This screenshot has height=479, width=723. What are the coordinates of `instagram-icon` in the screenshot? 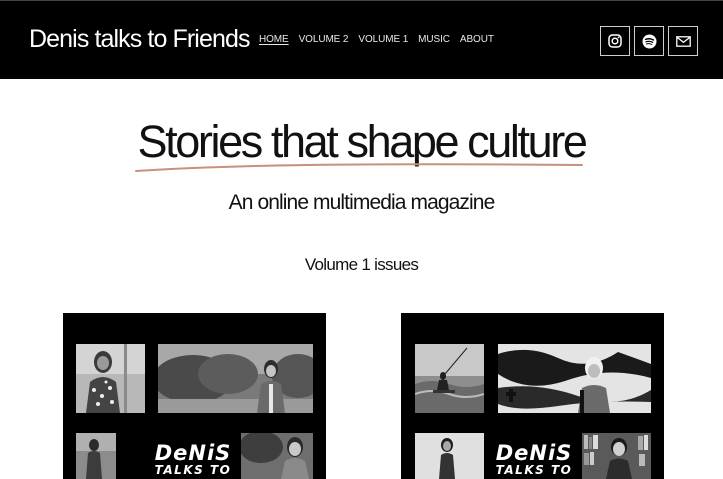 It's located at (615, 41).